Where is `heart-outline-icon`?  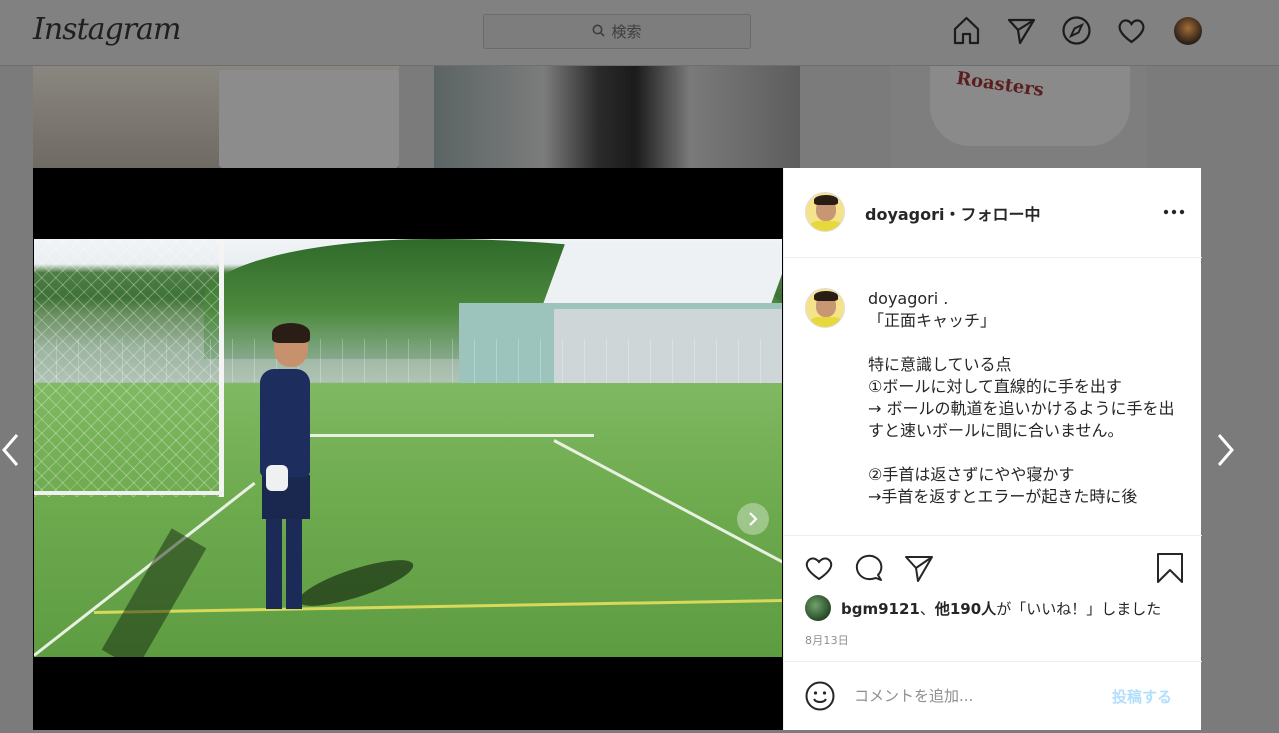
heart-outline-icon is located at coordinates (819, 569).